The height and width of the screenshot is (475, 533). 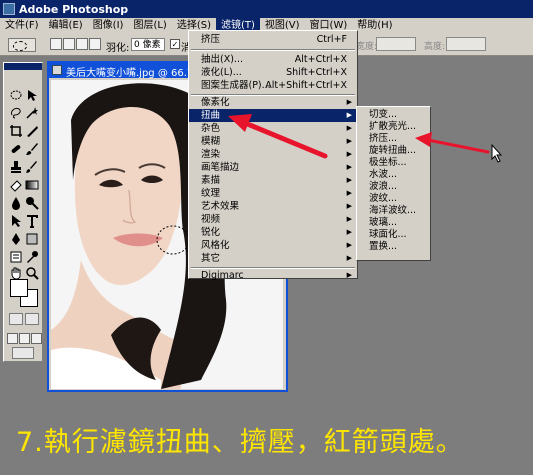 I want to click on width-input, so click(x=396, y=44).